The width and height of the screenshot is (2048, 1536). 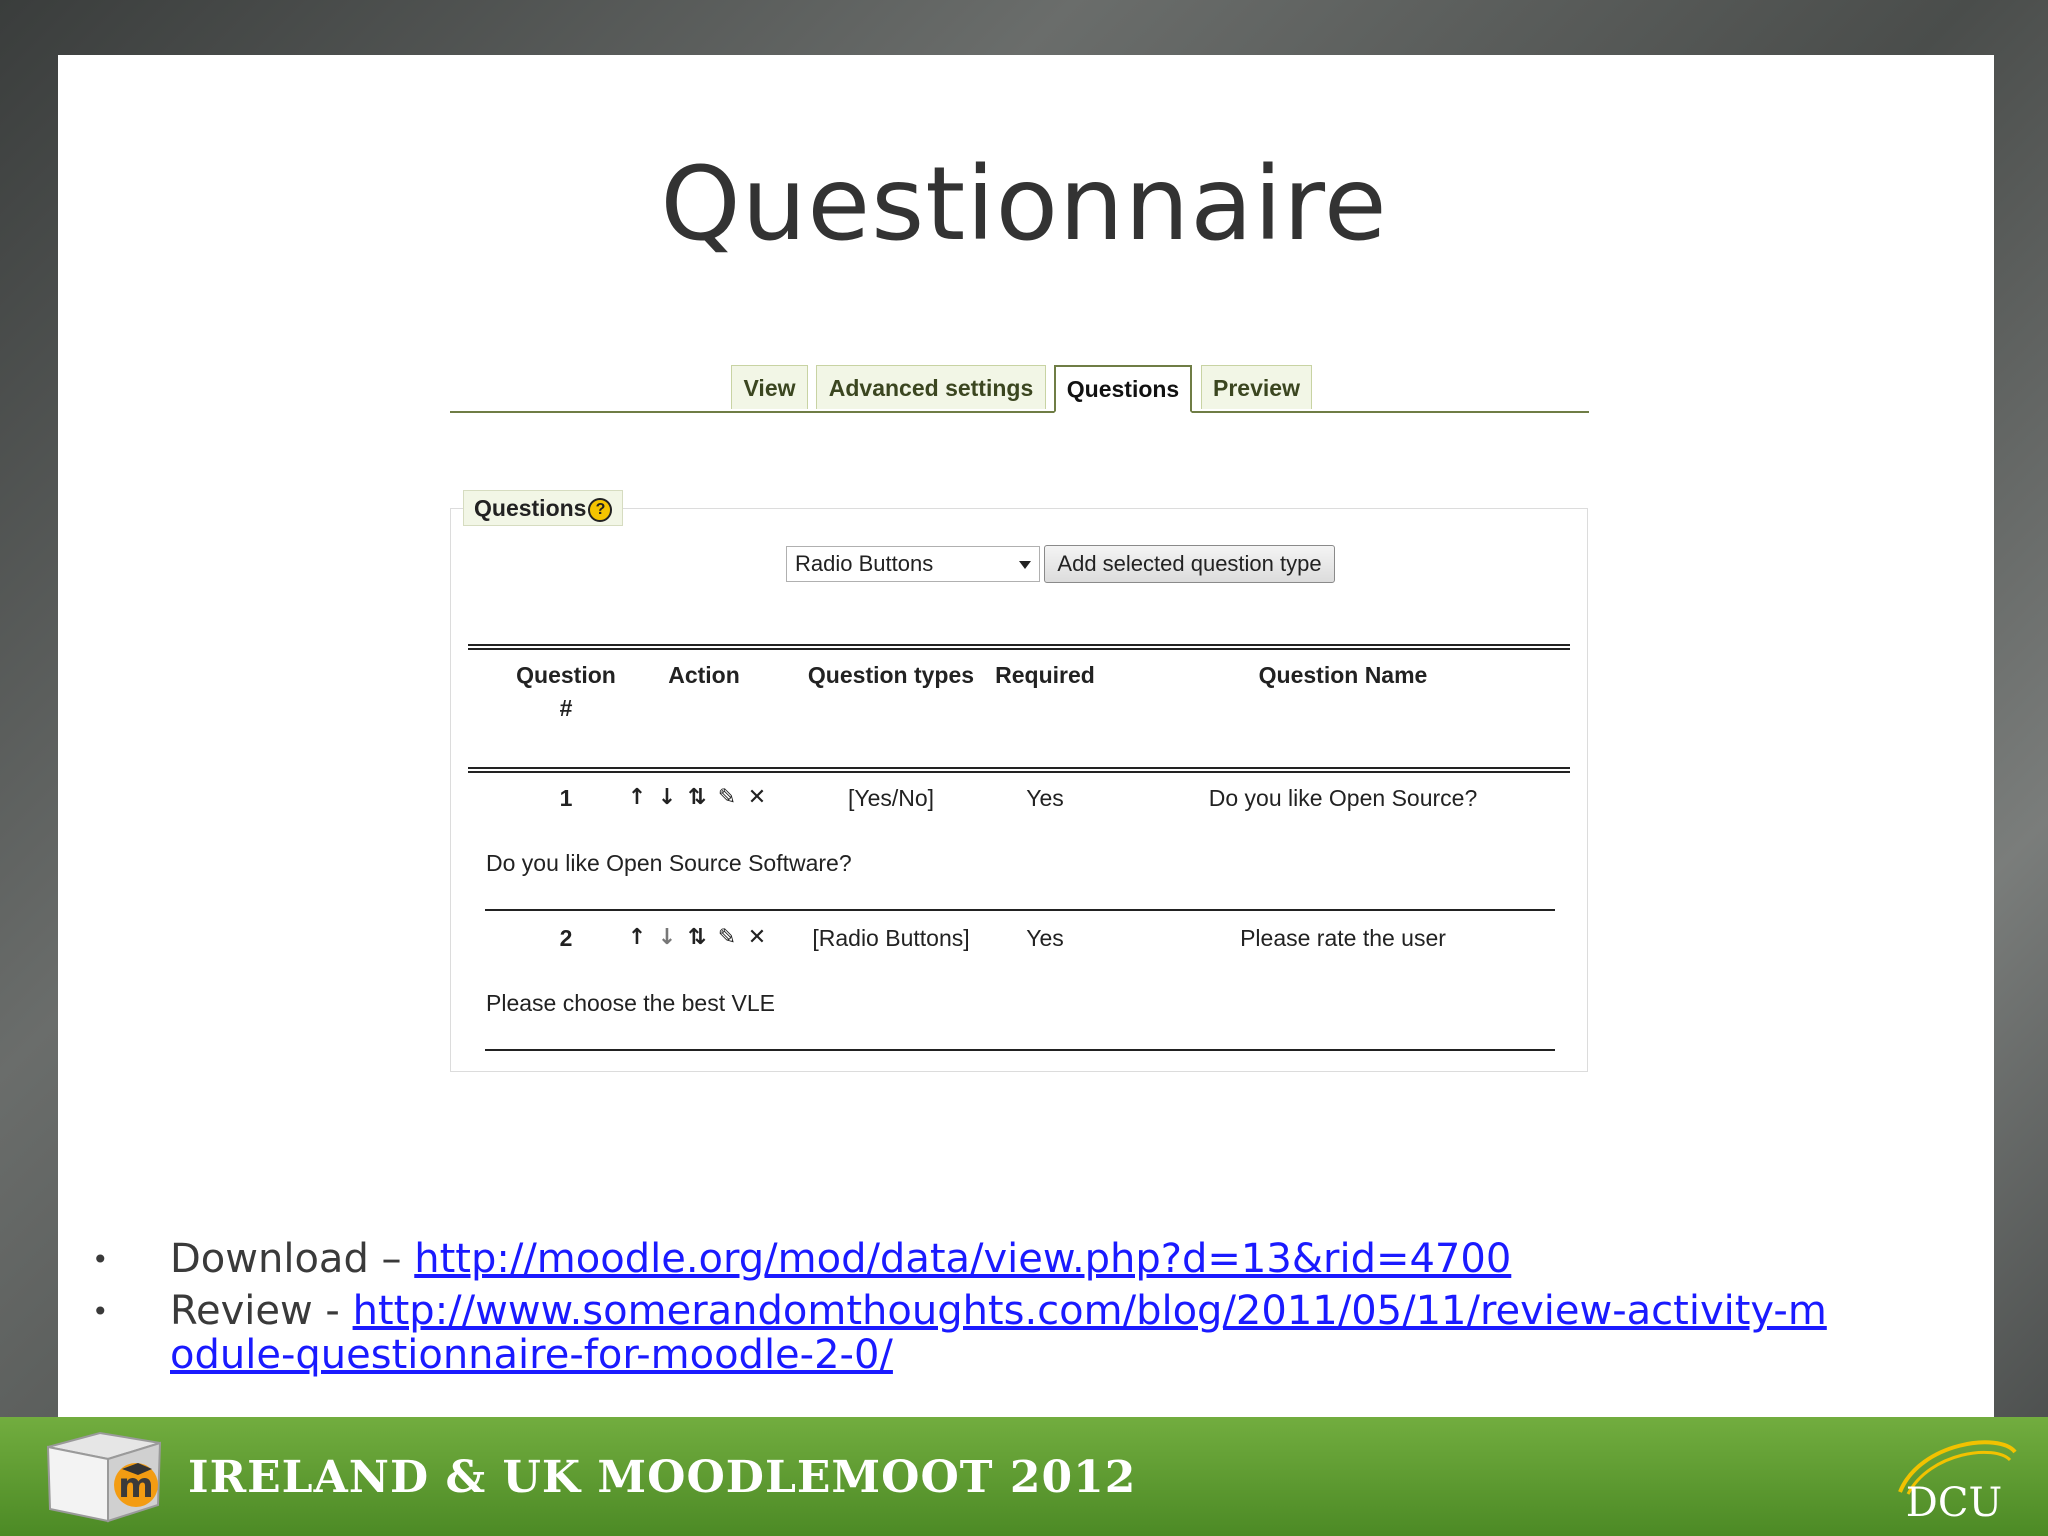 I want to click on dcu-logo: DCU, so click(x=1957, y=1481).